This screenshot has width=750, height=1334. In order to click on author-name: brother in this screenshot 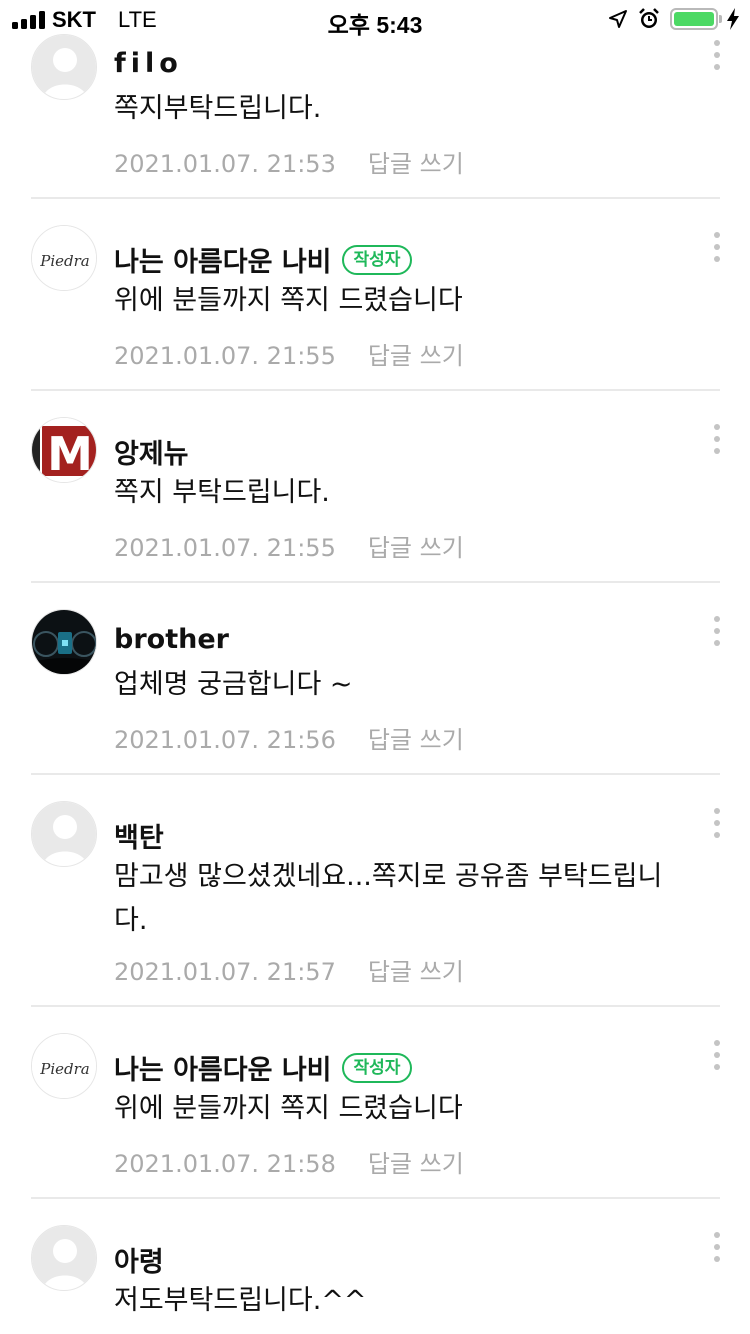, I will do `click(171, 639)`.